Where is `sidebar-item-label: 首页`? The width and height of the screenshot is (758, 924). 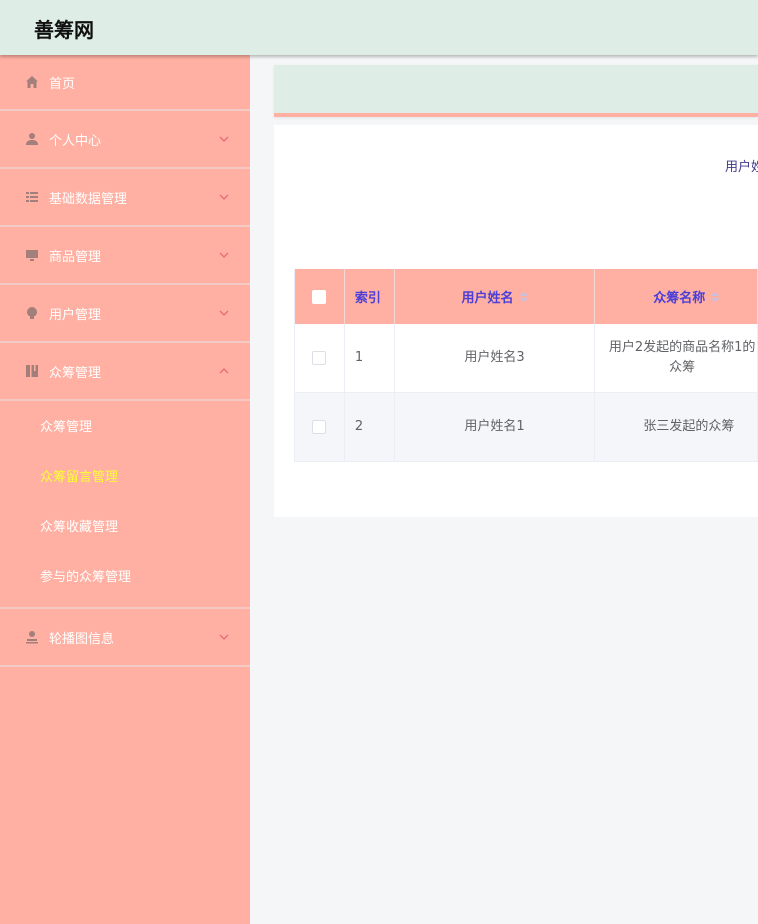
sidebar-item-label: 首页 is located at coordinates (62, 84).